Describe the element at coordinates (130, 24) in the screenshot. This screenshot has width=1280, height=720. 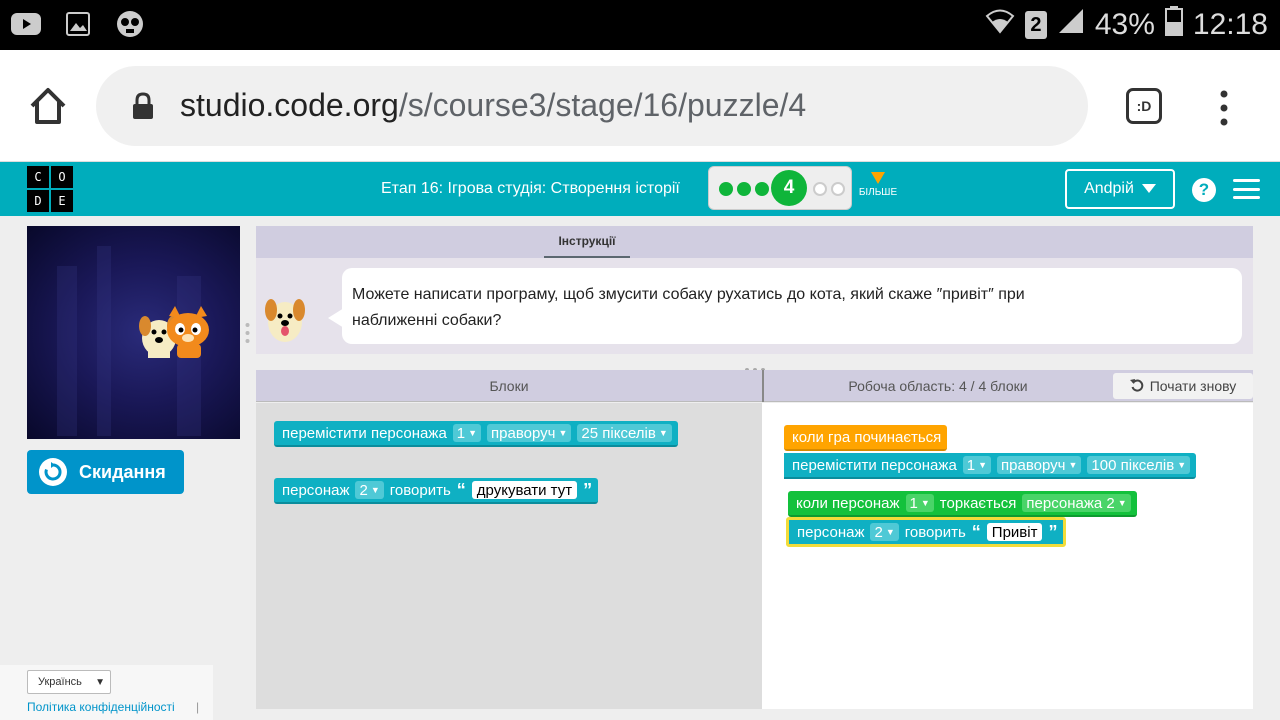
I see `skull-app-icon` at that location.